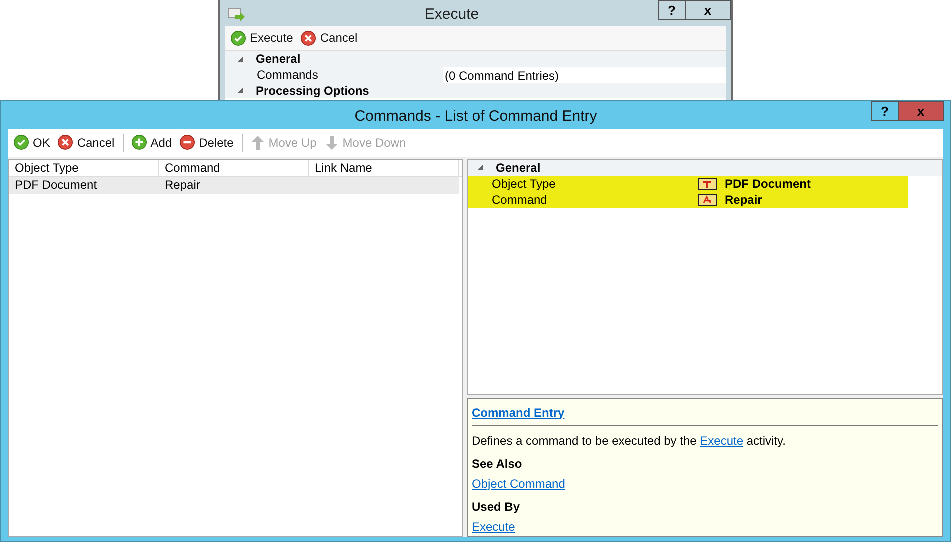 The height and width of the screenshot is (542, 951). I want to click on table-row: PDF Document Repair, so click(234, 185).